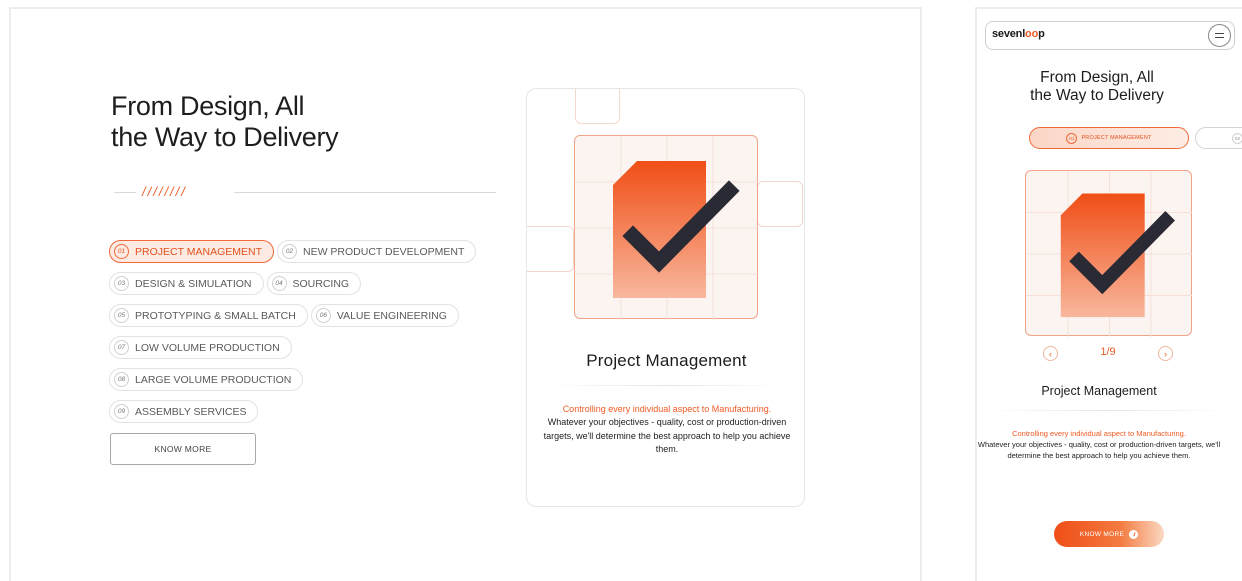  I want to click on tab-number: 08, so click(121, 379).